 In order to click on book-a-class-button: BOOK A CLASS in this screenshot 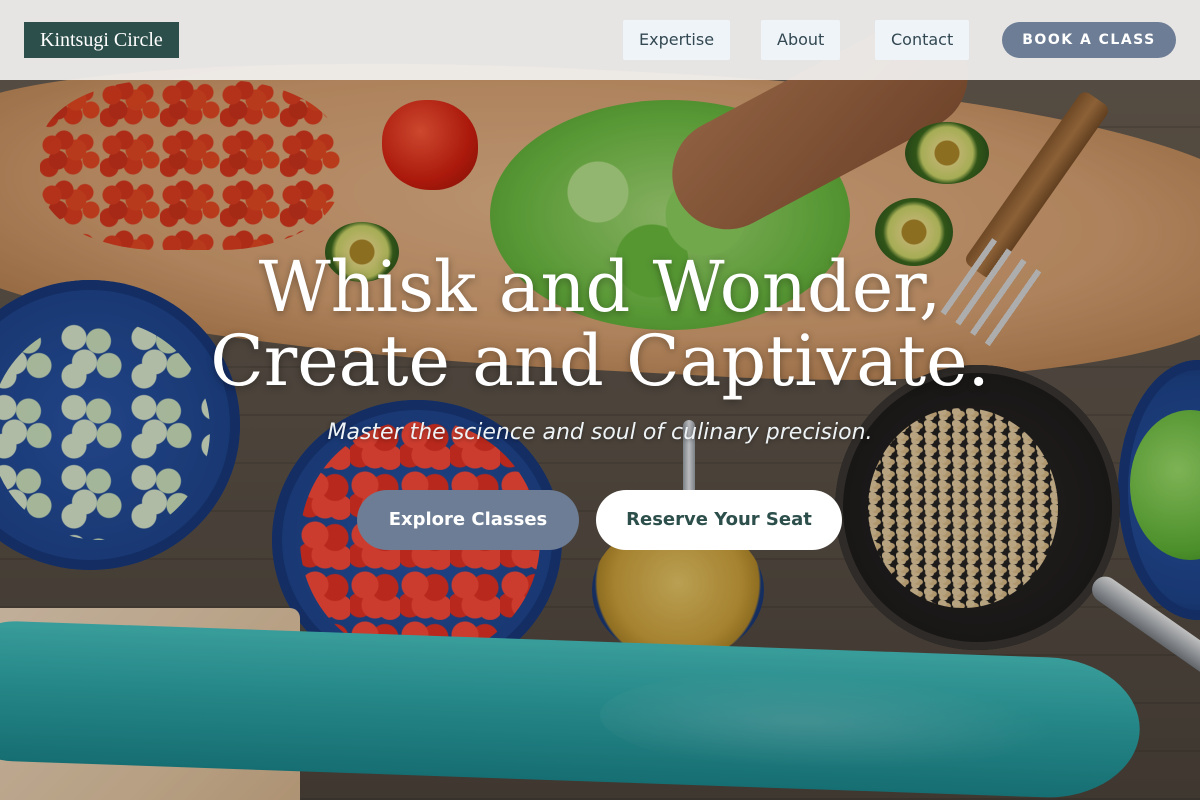, I will do `click(1089, 40)`.